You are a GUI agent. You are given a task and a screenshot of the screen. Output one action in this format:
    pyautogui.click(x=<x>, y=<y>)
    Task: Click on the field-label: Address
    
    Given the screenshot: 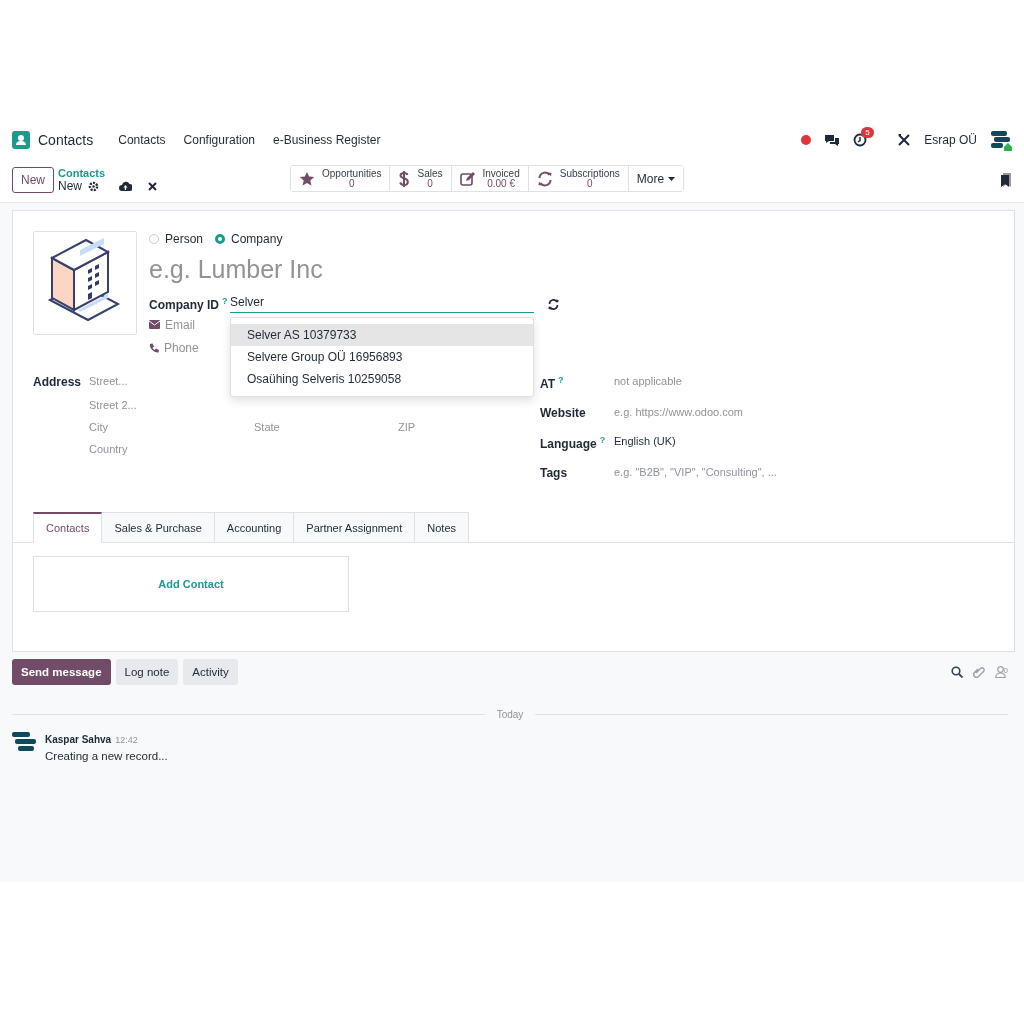 What is the action you would take?
    pyautogui.click(x=58, y=382)
    